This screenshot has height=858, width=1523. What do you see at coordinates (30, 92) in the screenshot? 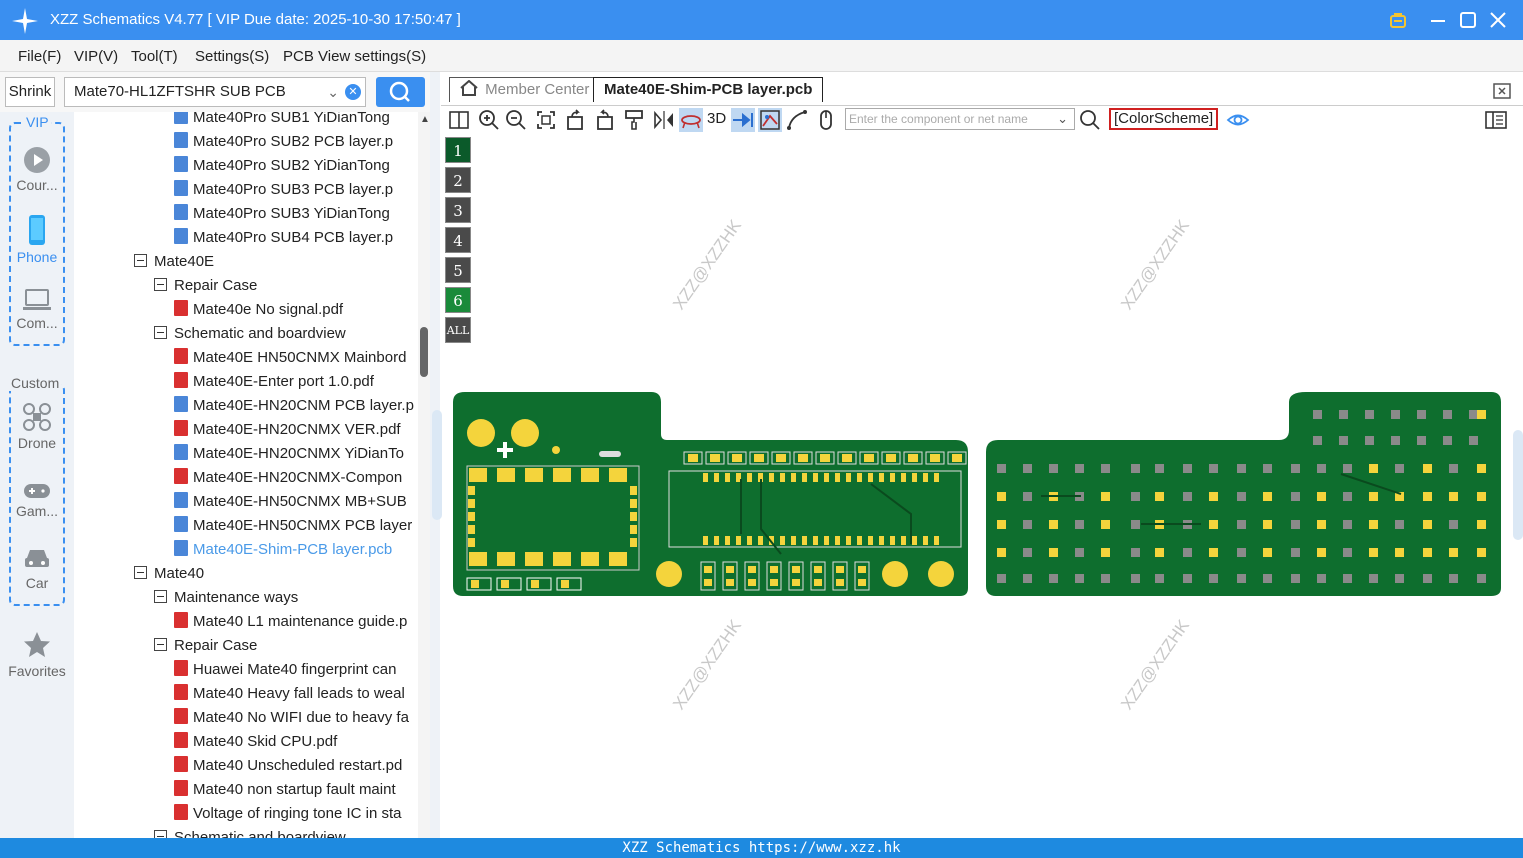
I see `shrink-button: Shrink` at bounding box center [30, 92].